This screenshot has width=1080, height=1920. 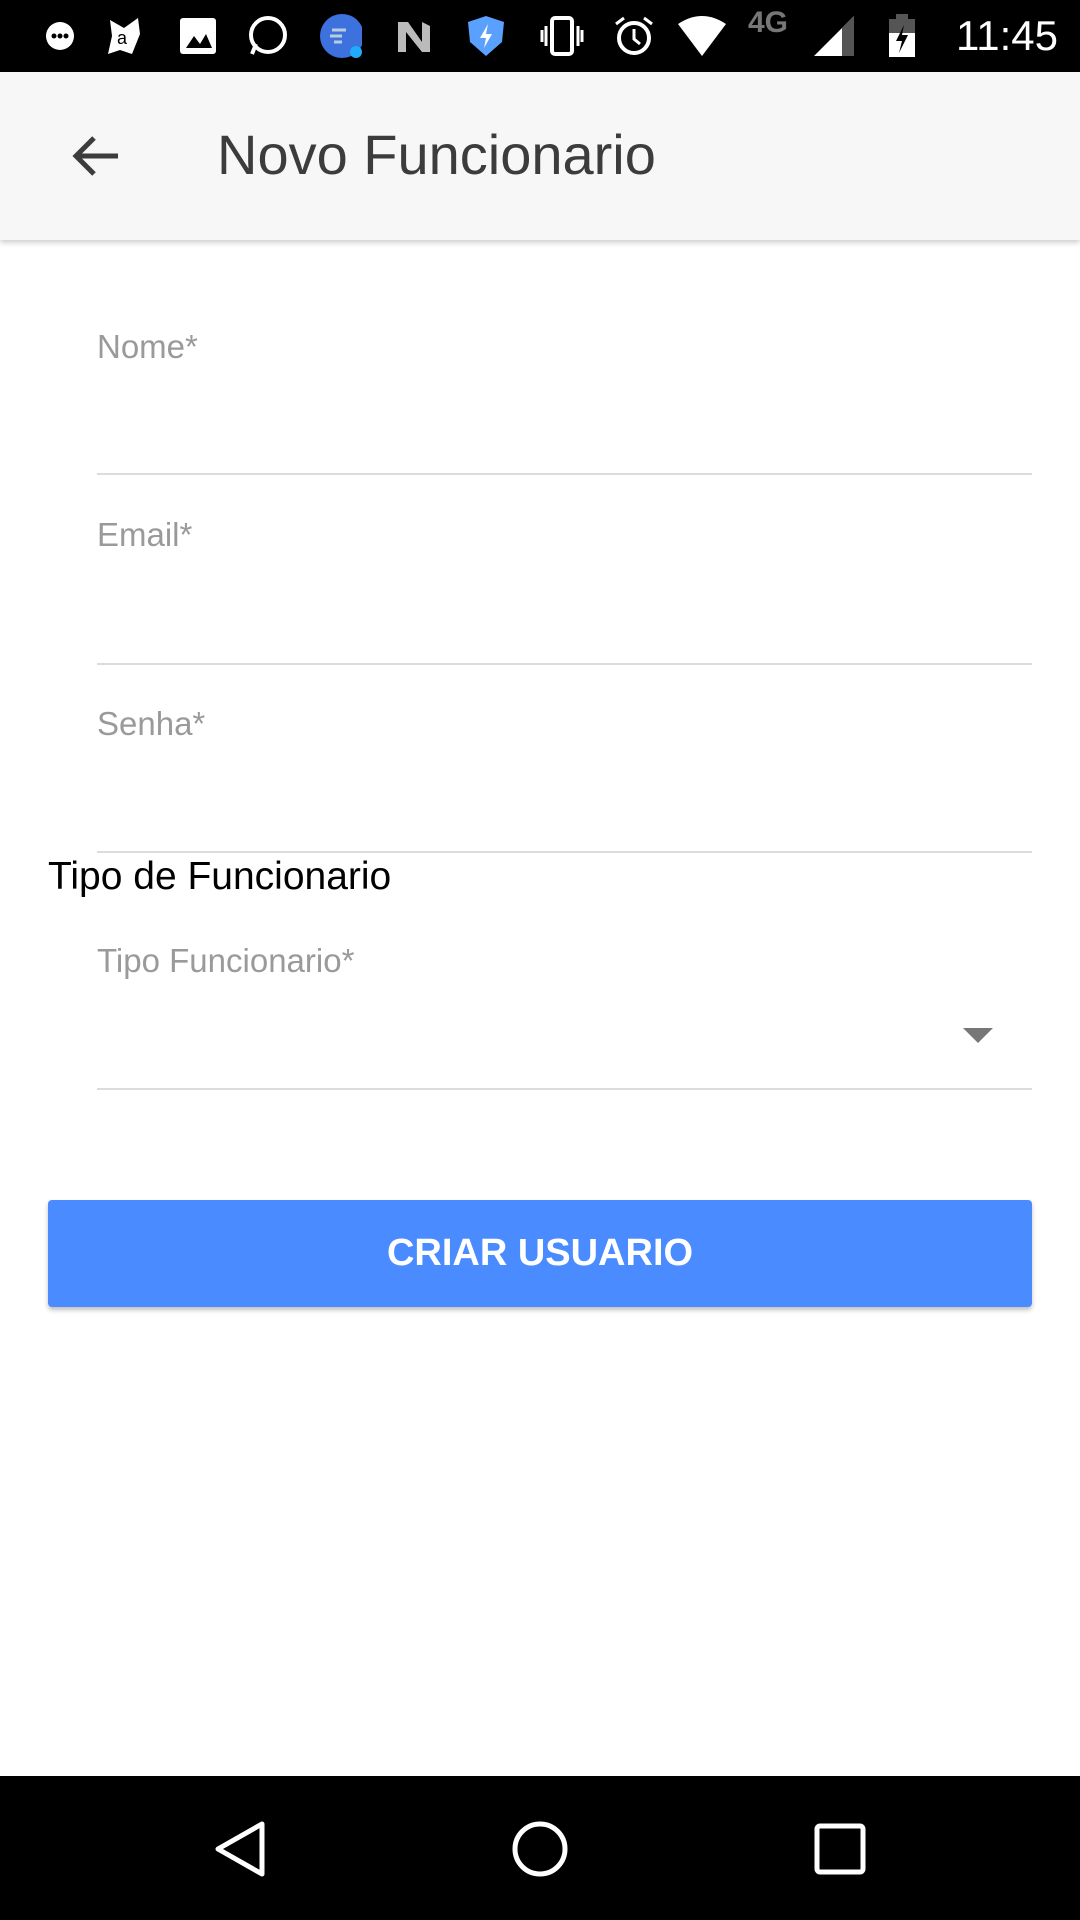 I want to click on nav-recents-button, so click(x=840, y=1849).